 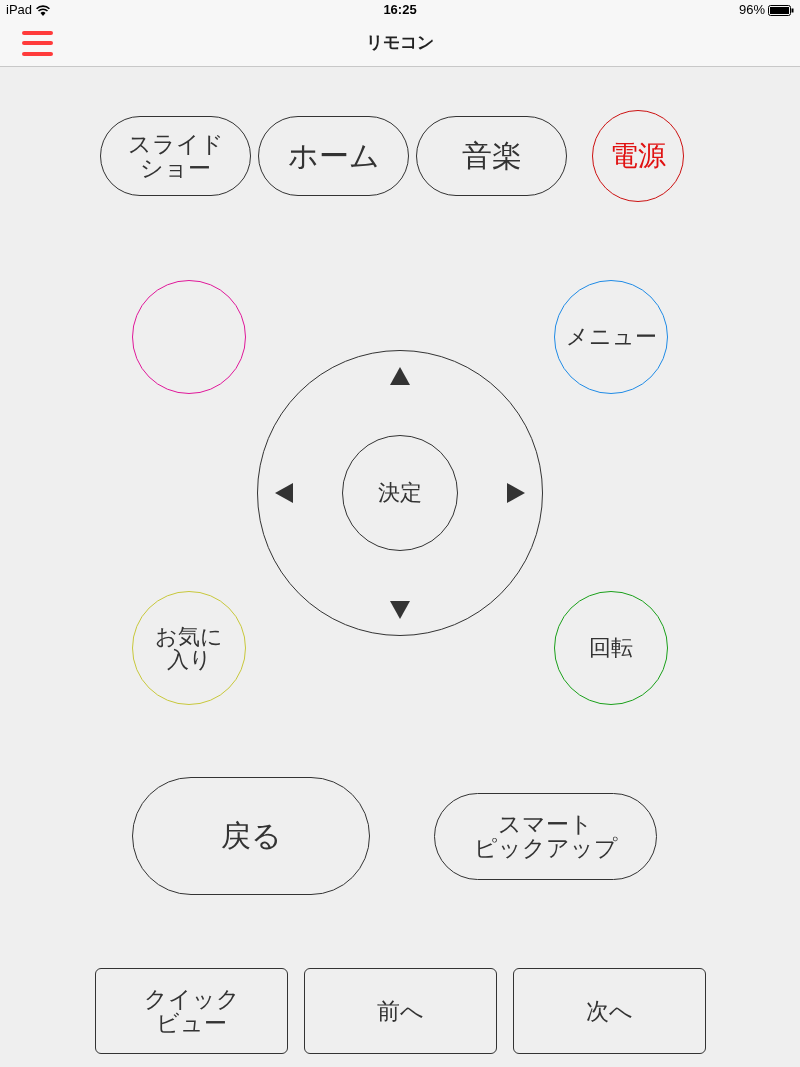 What do you see at coordinates (191, 1011) in the screenshot?
I see `remote-button: クイック ビュー` at bounding box center [191, 1011].